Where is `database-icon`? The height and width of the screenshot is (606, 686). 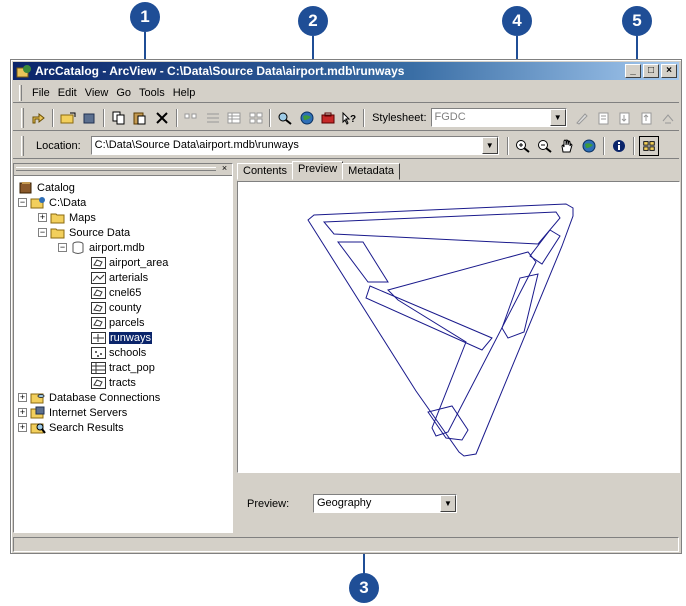 database-icon is located at coordinates (78, 248).